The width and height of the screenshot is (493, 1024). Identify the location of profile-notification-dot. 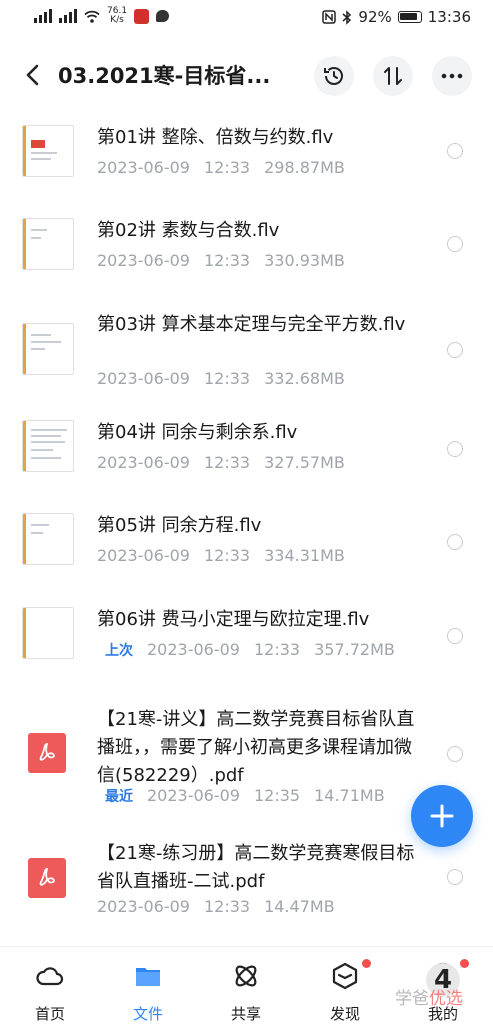
(464, 963).